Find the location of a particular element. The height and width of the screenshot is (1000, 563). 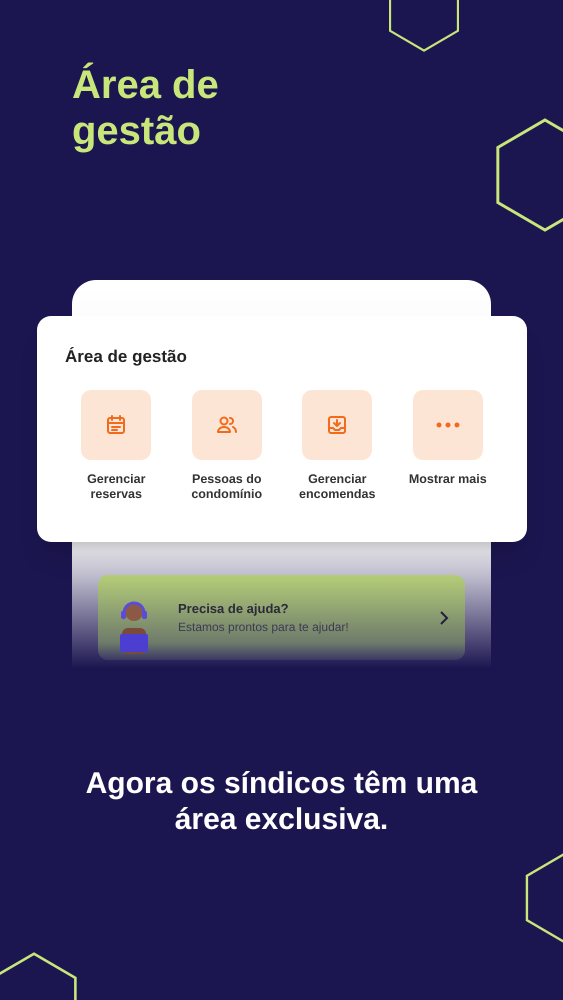

more-icon is located at coordinates (448, 424).